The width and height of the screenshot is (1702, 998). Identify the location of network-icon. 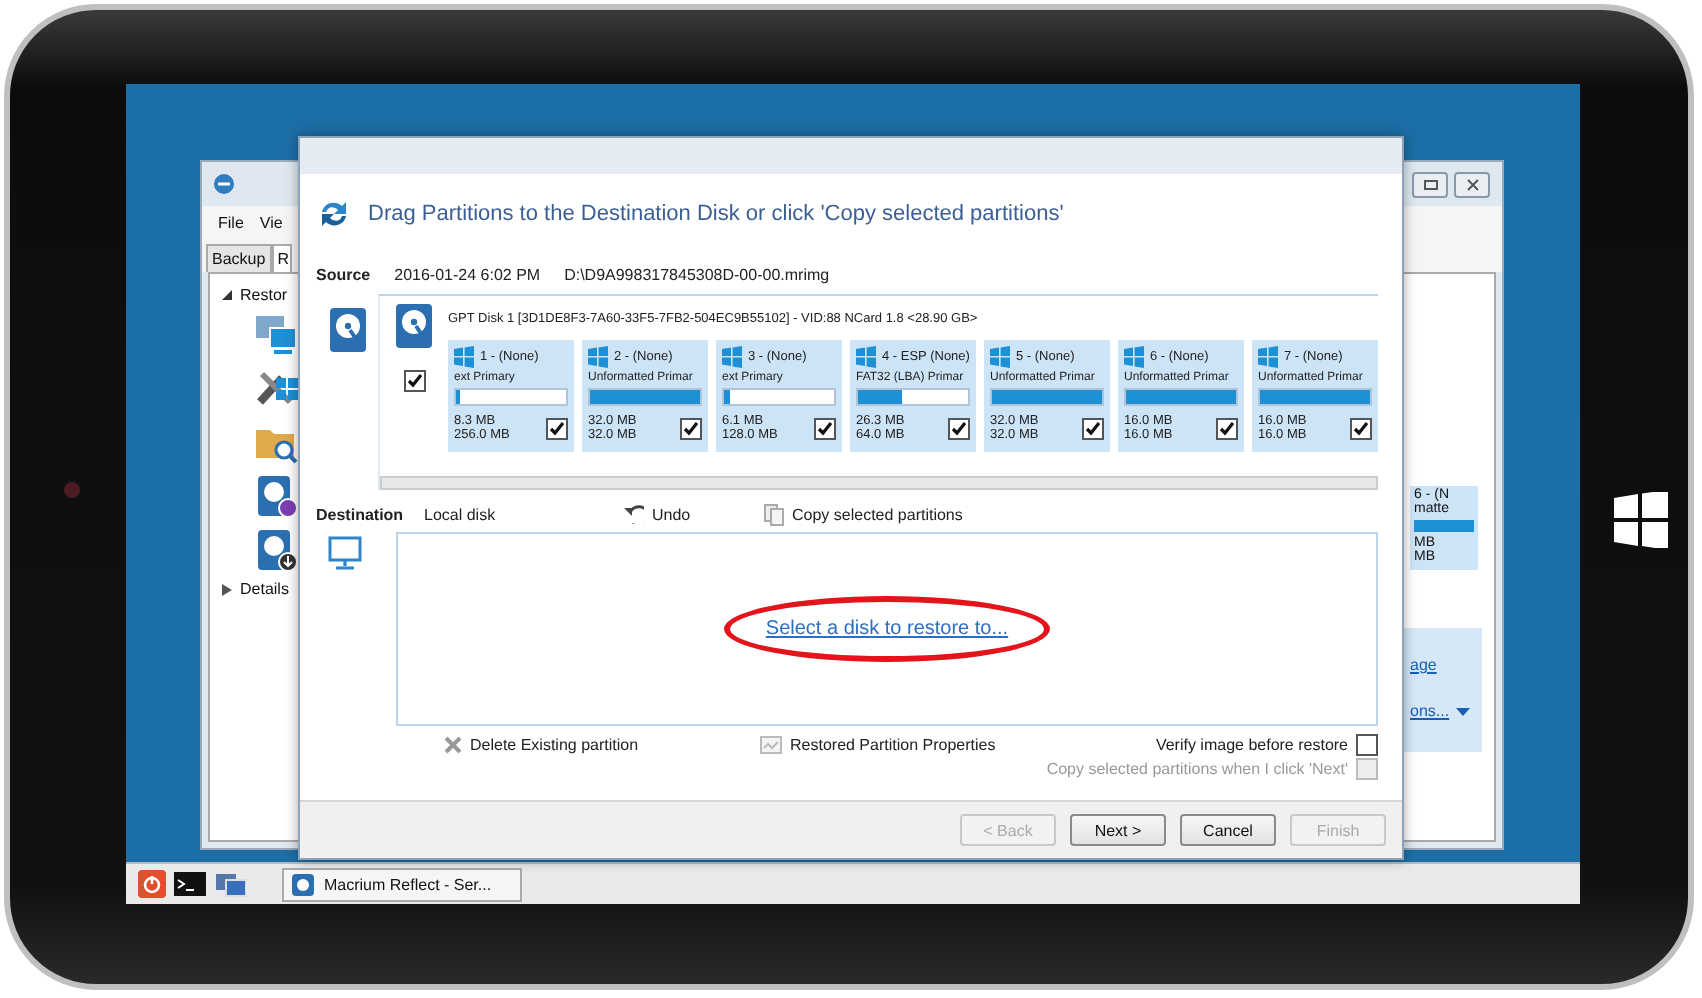
(230, 884).